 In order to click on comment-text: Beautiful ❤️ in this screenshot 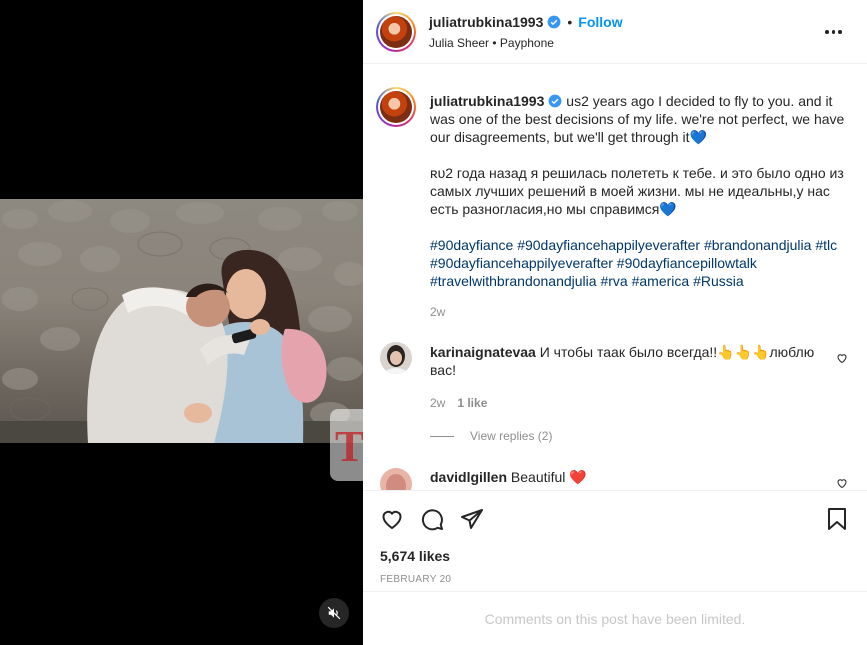, I will do `click(548, 477)`.